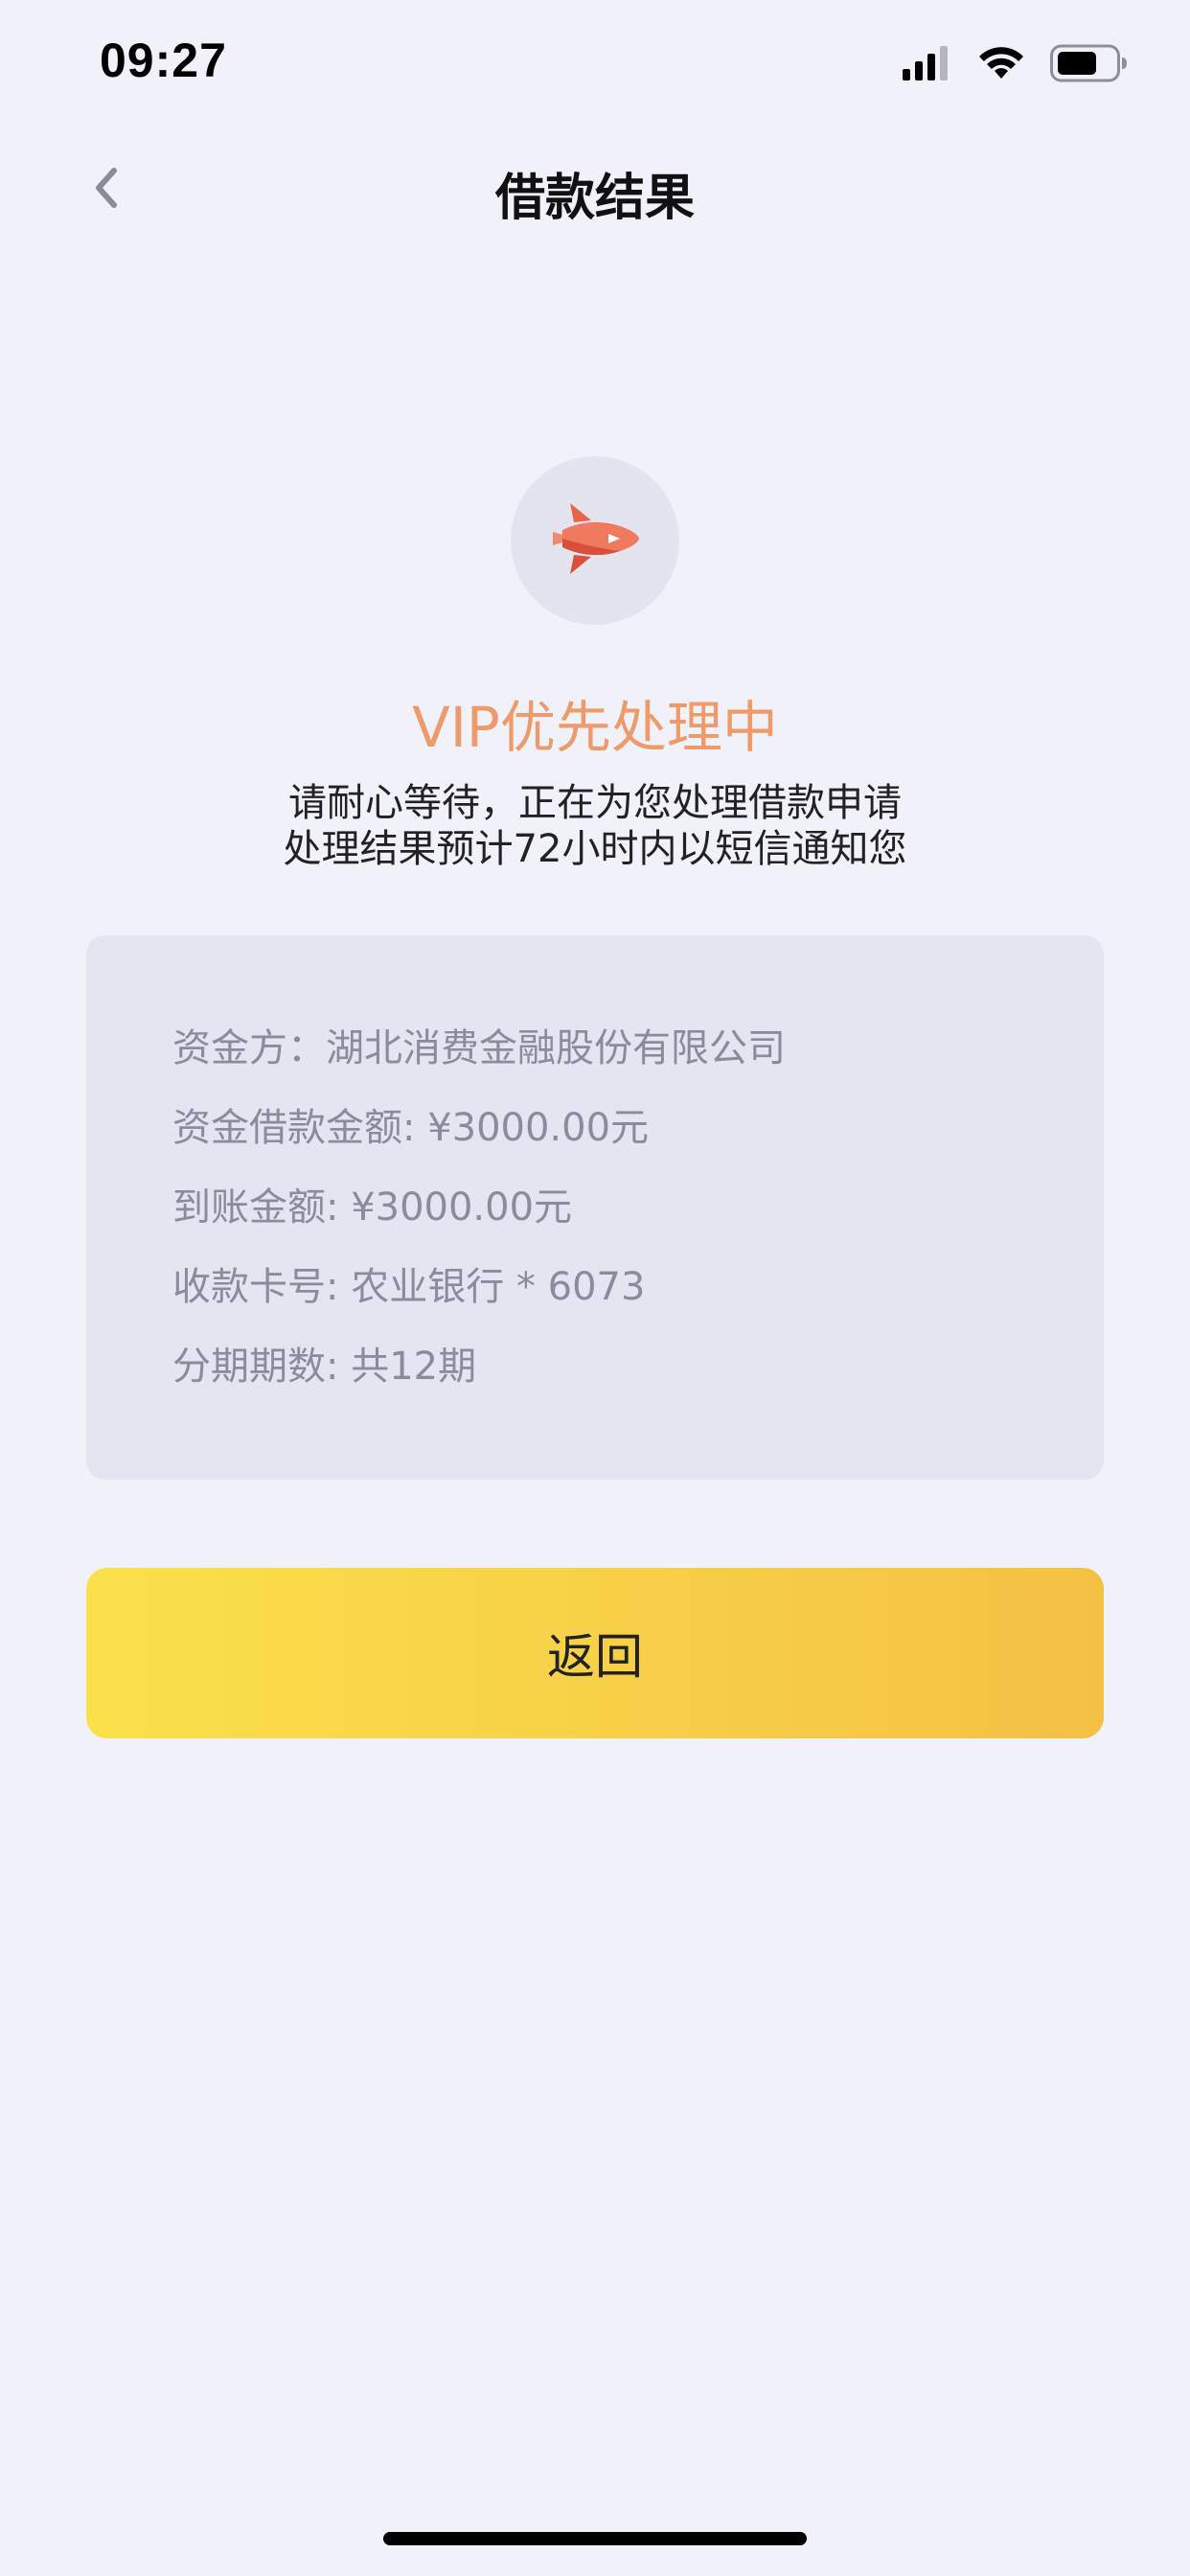 The width and height of the screenshot is (1190, 2576). Describe the element at coordinates (325, 1367) in the screenshot. I see `installments-row: 分期期数: 共12期` at that location.